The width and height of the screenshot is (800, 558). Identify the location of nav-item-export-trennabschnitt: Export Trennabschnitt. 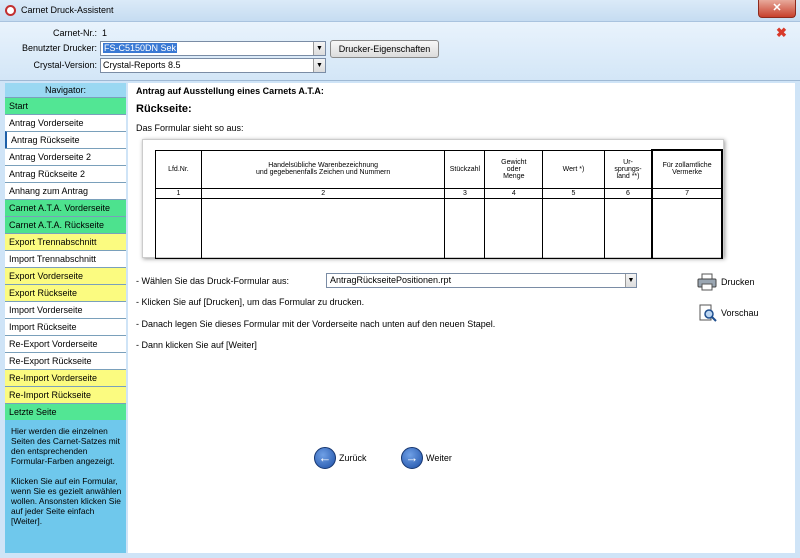
(65, 241).